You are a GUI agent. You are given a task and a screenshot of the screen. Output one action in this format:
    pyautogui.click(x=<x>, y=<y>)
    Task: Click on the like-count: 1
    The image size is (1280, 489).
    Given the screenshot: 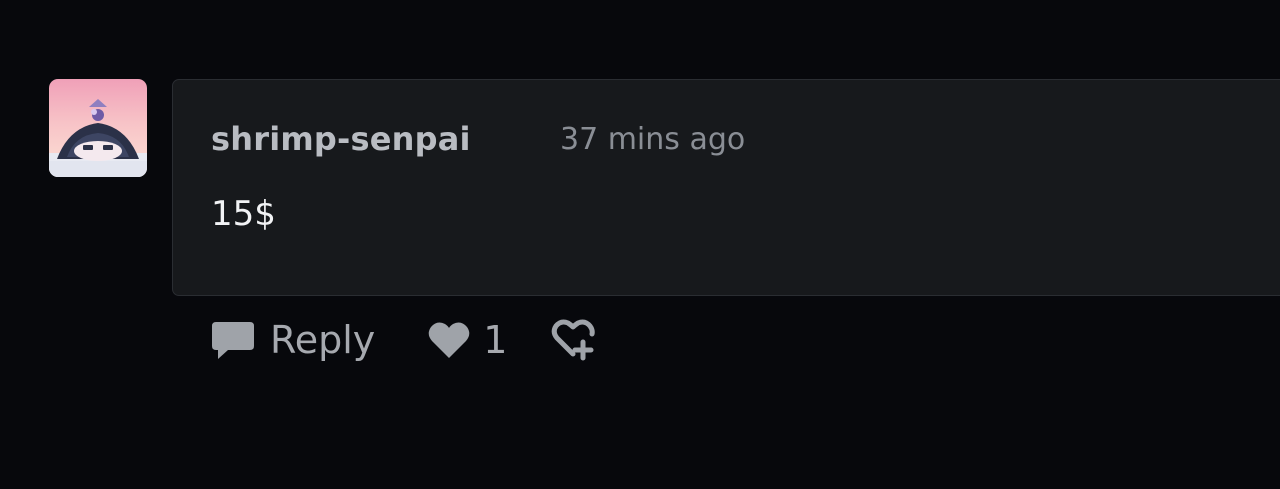 What is the action you would take?
    pyautogui.click(x=495, y=340)
    